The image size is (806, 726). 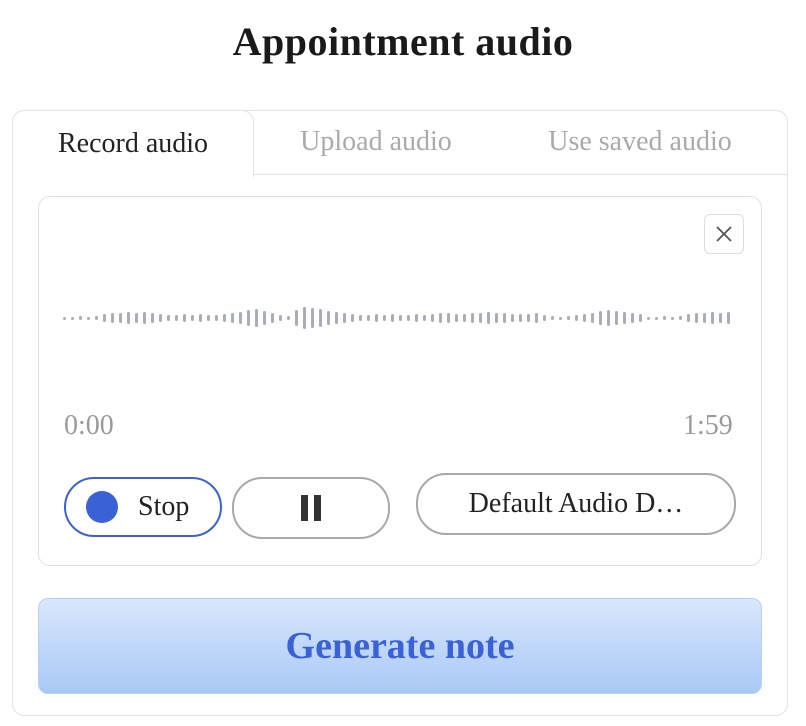 I want to click on close-icon, so click(x=724, y=234).